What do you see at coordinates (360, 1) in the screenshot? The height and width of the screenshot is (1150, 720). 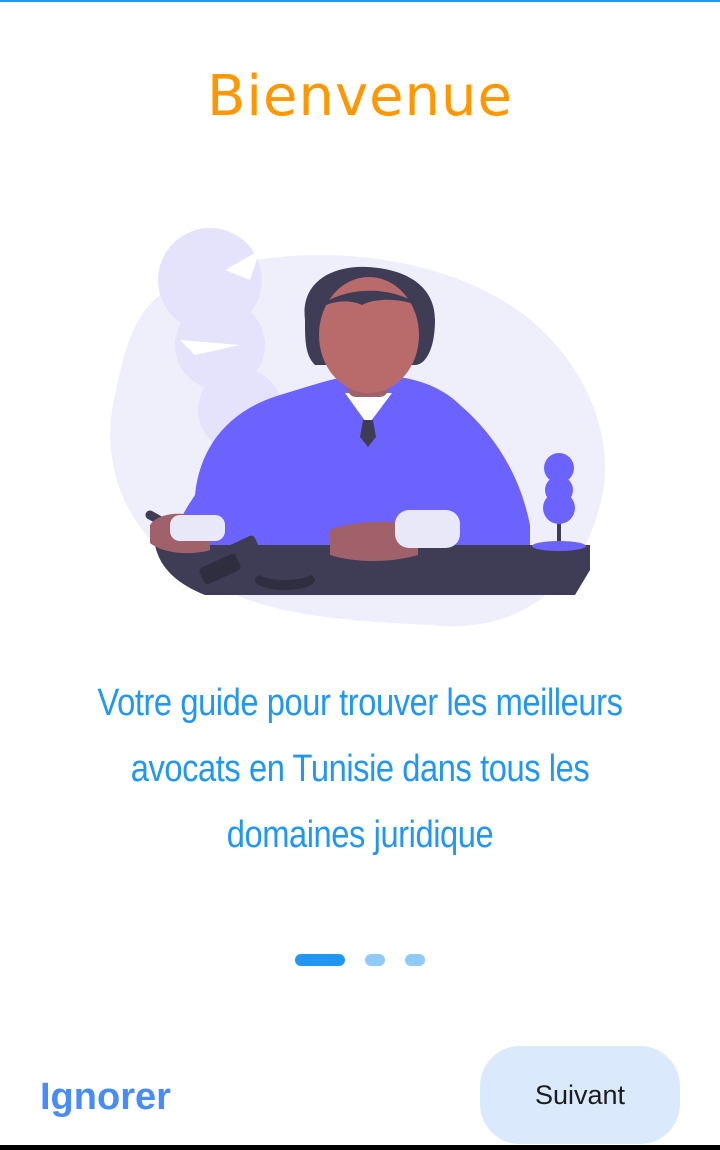 I see `top-accent-line` at bounding box center [360, 1].